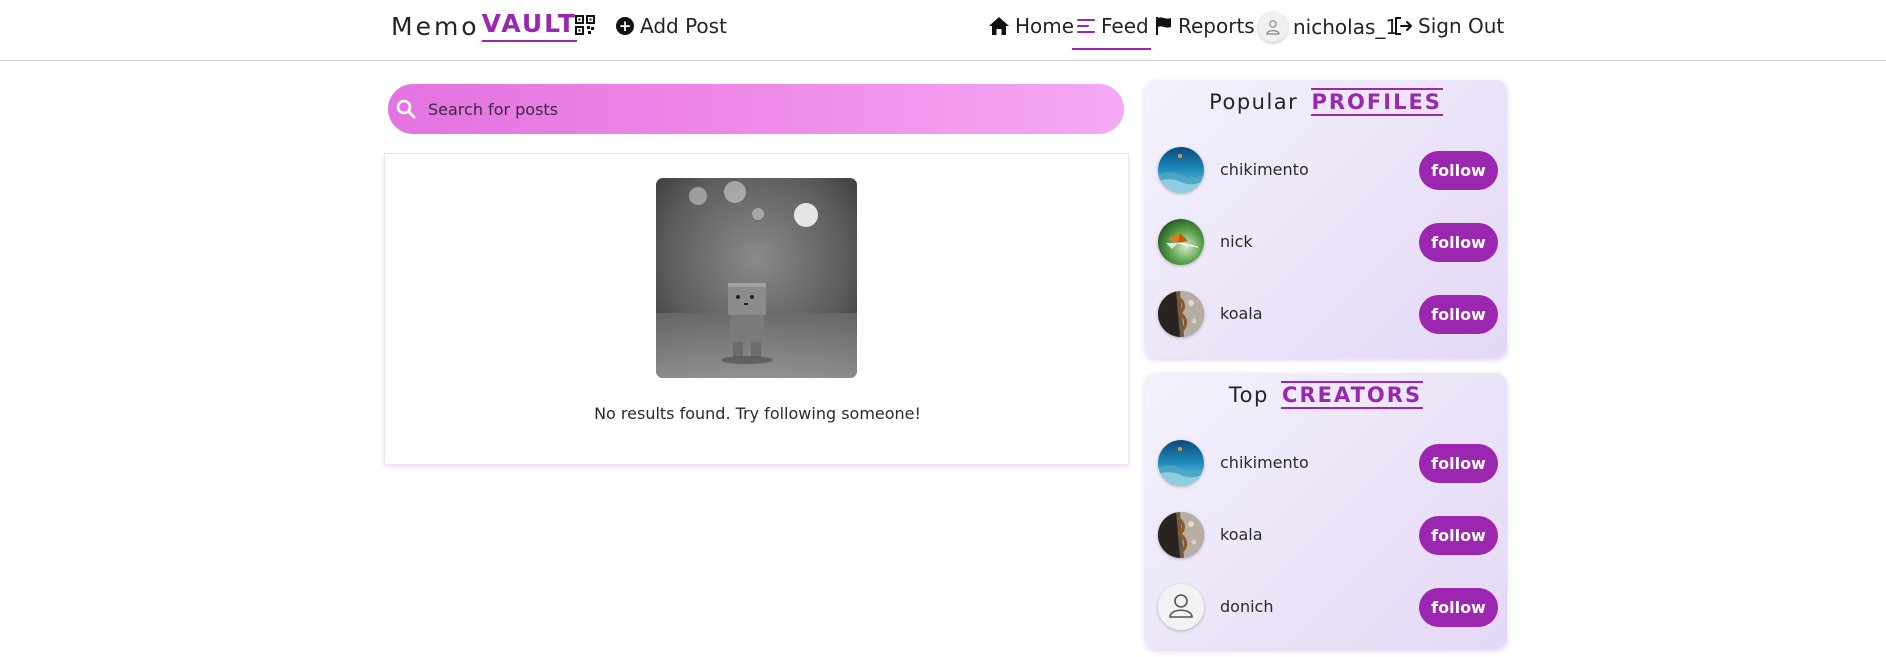  What do you see at coordinates (1254, 102) in the screenshot?
I see `popular-profiles-title-plain: Popular` at bounding box center [1254, 102].